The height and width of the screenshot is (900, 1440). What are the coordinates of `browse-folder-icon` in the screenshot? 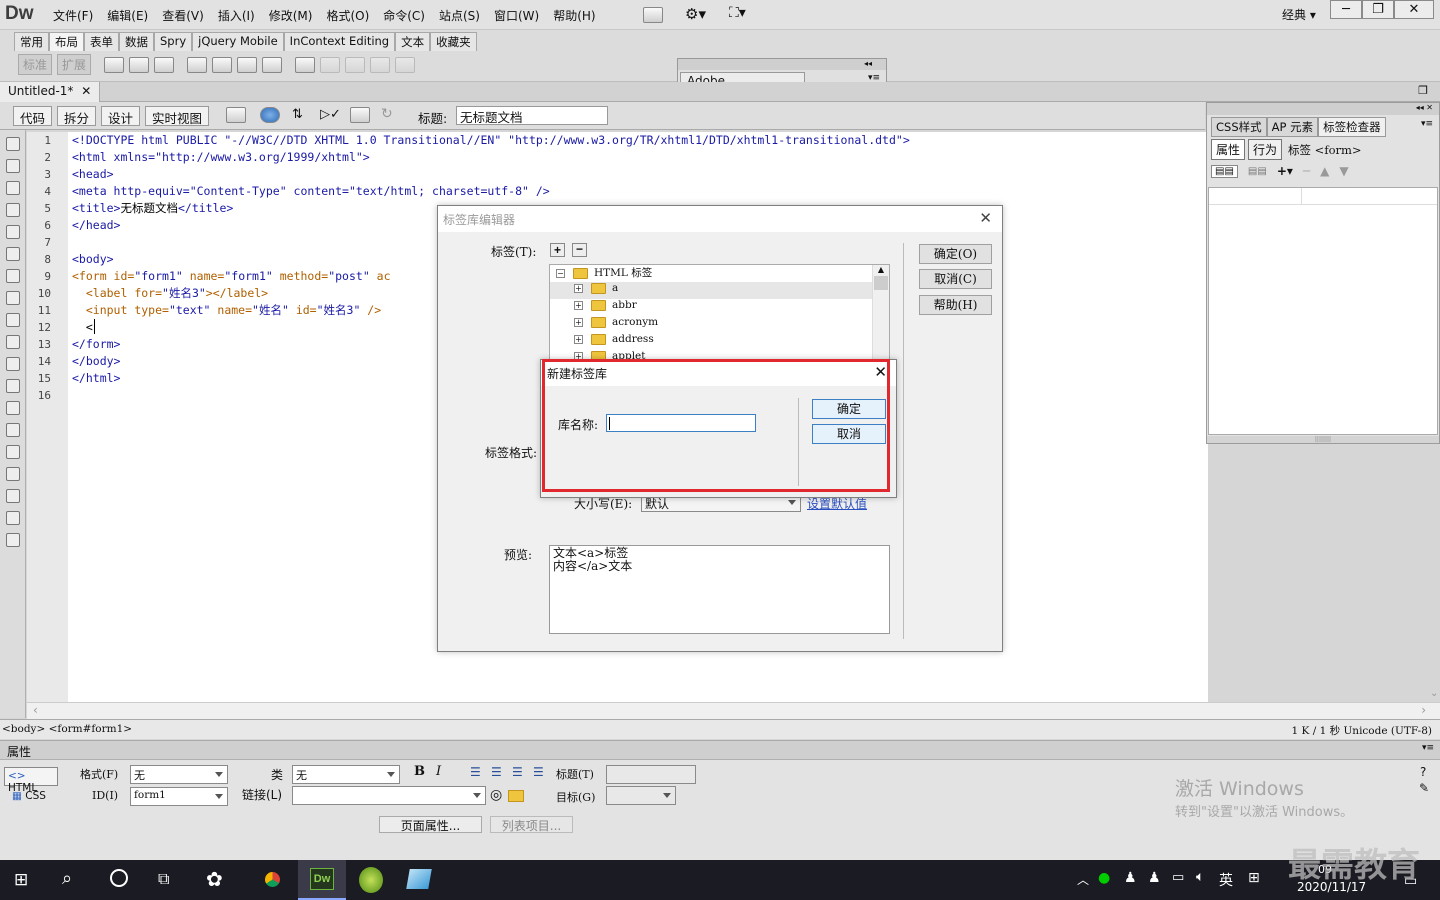 It's located at (516, 796).